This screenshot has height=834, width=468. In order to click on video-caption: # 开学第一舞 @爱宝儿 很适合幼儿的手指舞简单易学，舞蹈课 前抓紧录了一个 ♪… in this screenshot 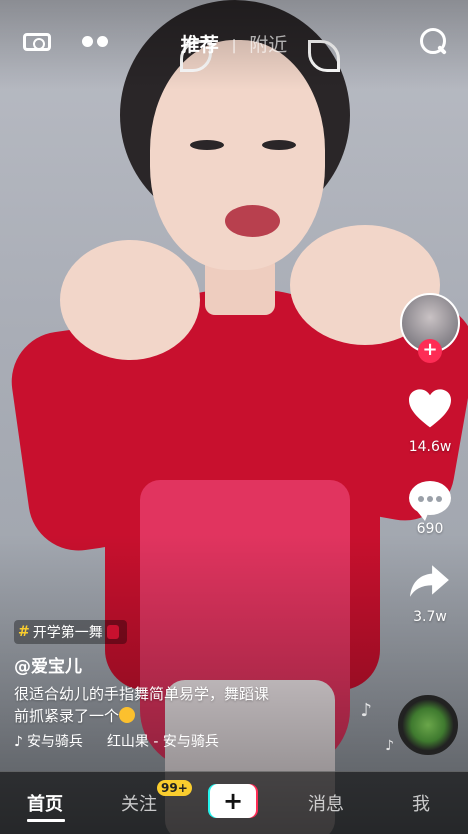, I will do `click(194, 685)`.